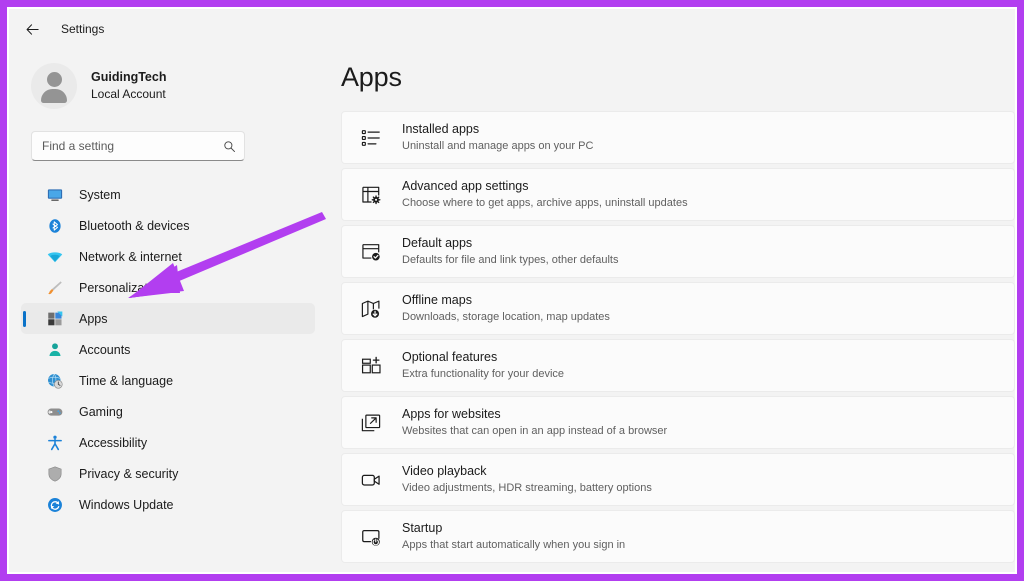  What do you see at coordinates (55, 226) in the screenshot?
I see `bluetooth-icon` at bounding box center [55, 226].